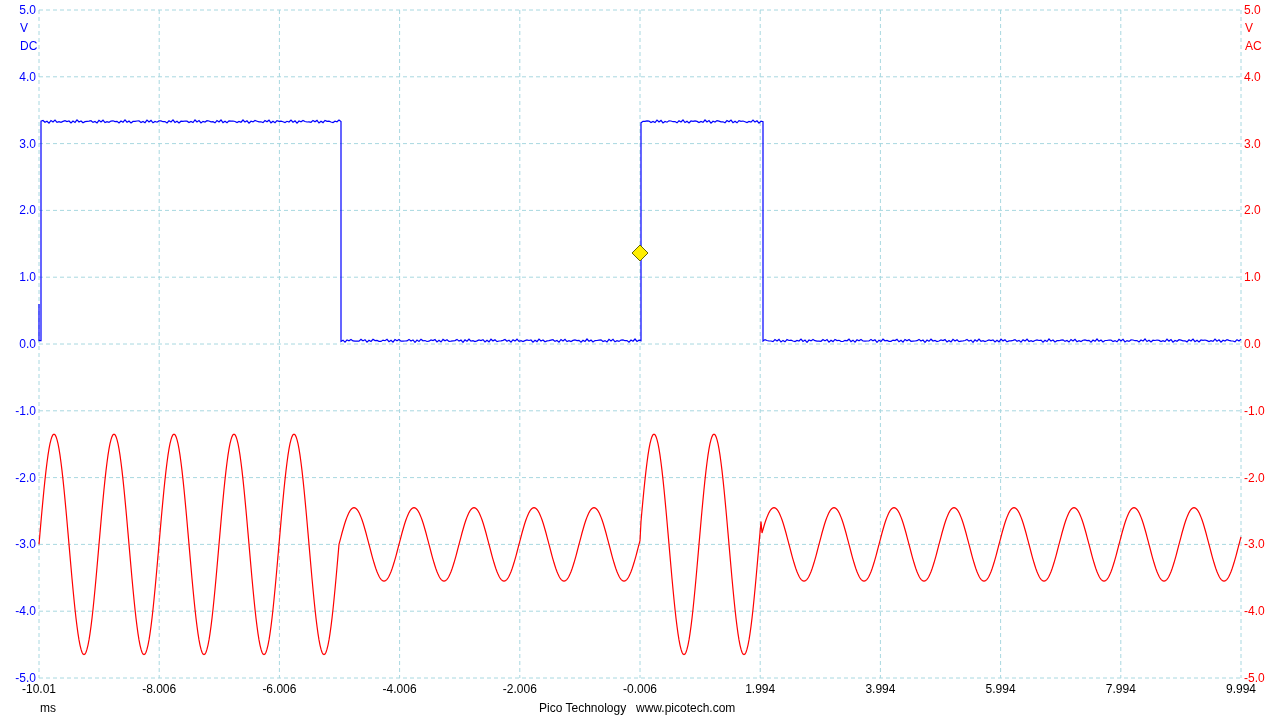 This screenshot has height=720, width=1280. What do you see at coordinates (279, 689) in the screenshot?
I see `axis-tick-label: -6.006` at bounding box center [279, 689].